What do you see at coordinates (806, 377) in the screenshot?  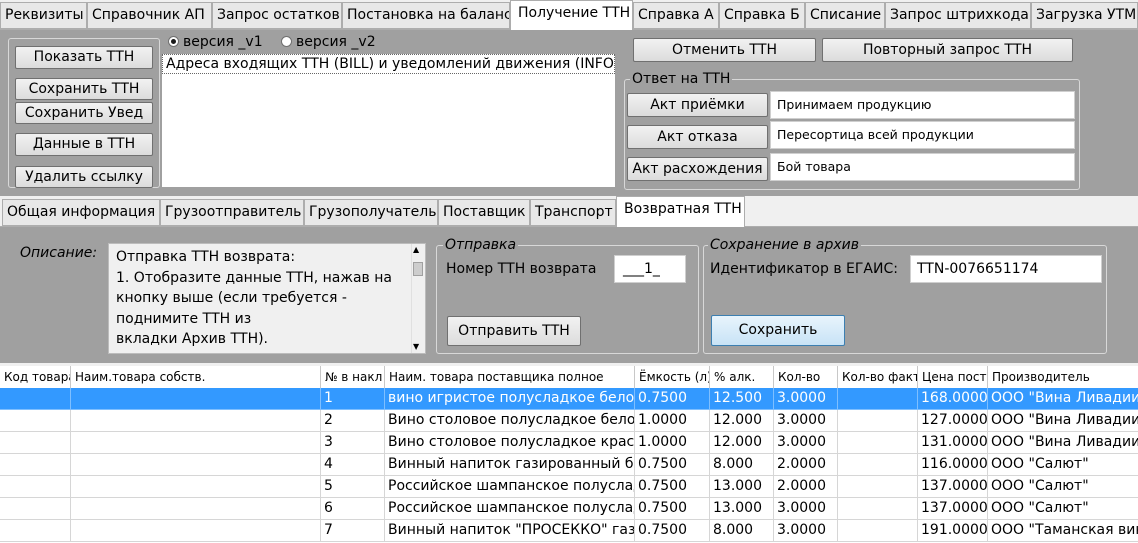 I see `col-header-quantity: Кол-во` at bounding box center [806, 377].